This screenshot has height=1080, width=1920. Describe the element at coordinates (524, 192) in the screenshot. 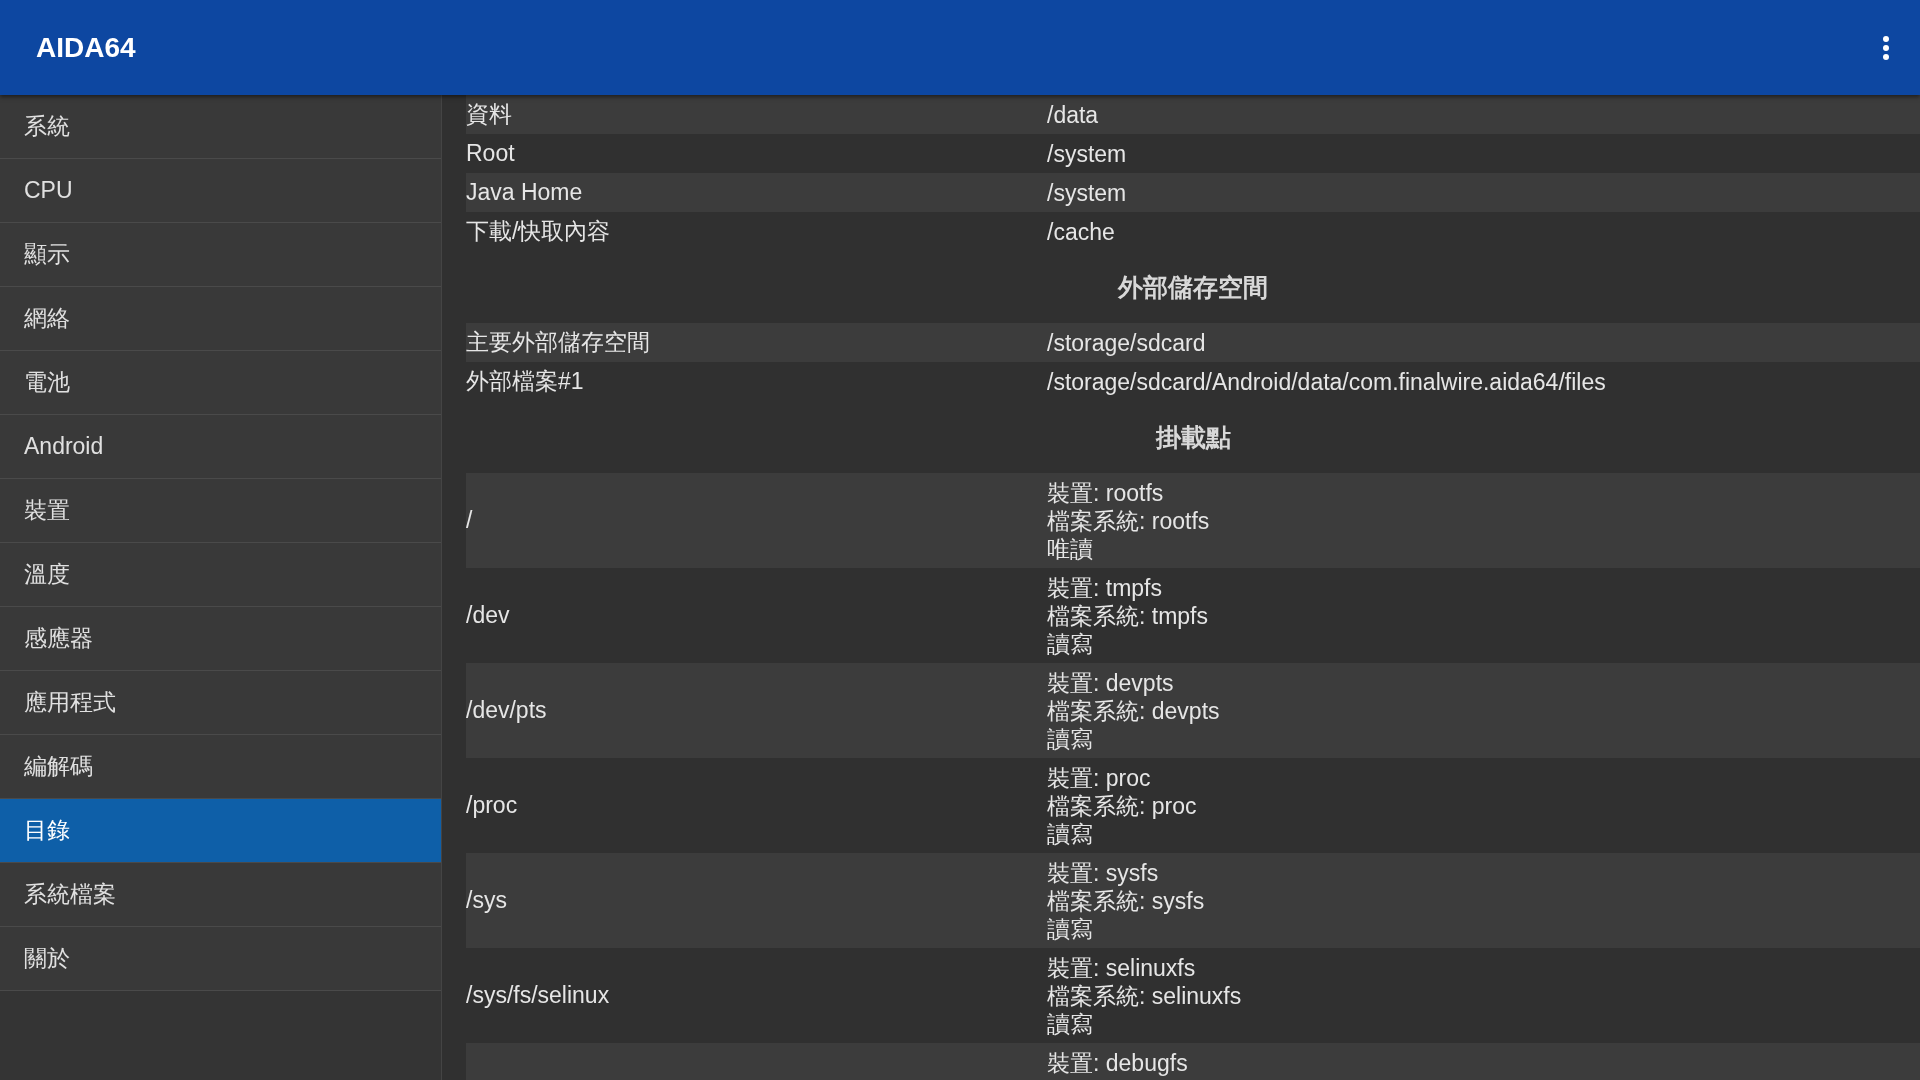

I see `row-label: Java Home` at that location.